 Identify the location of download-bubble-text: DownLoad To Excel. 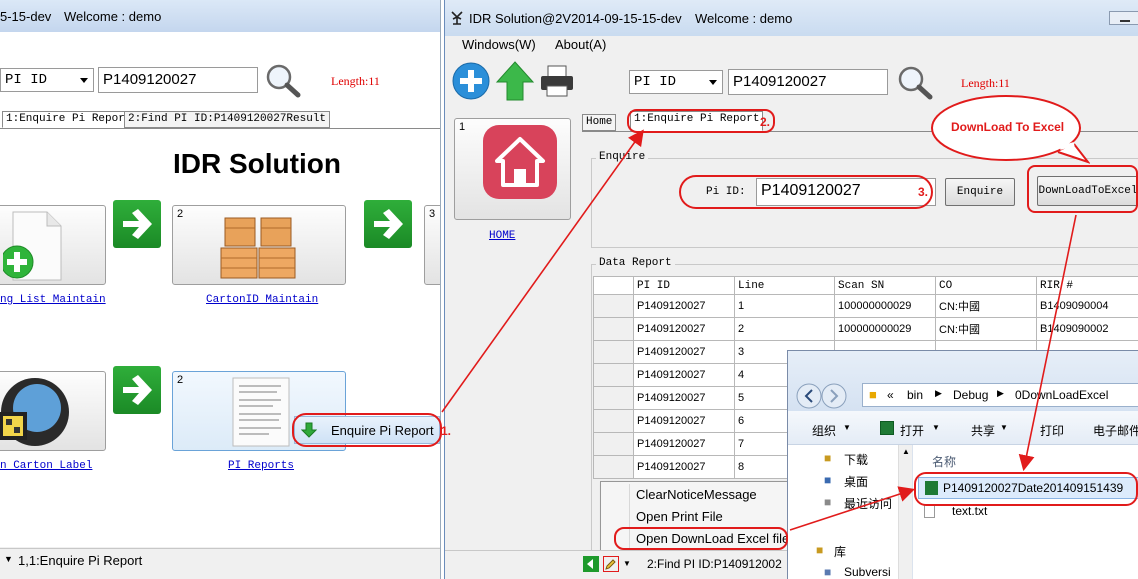
(1008, 127).